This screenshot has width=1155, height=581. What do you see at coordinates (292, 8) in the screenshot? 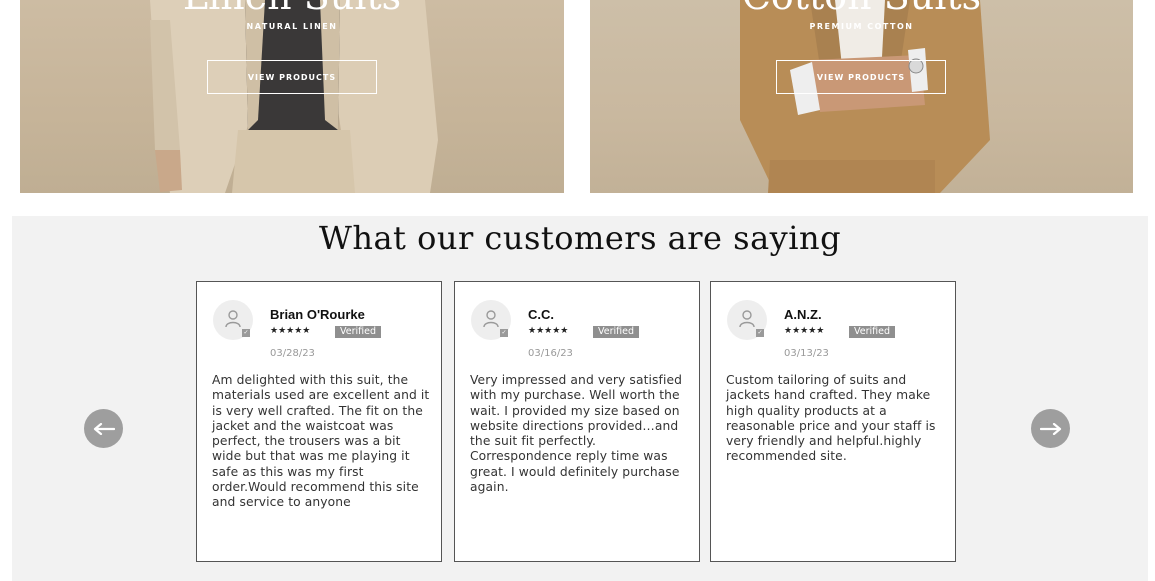
I see `banner-title: Linen Suits` at bounding box center [292, 8].